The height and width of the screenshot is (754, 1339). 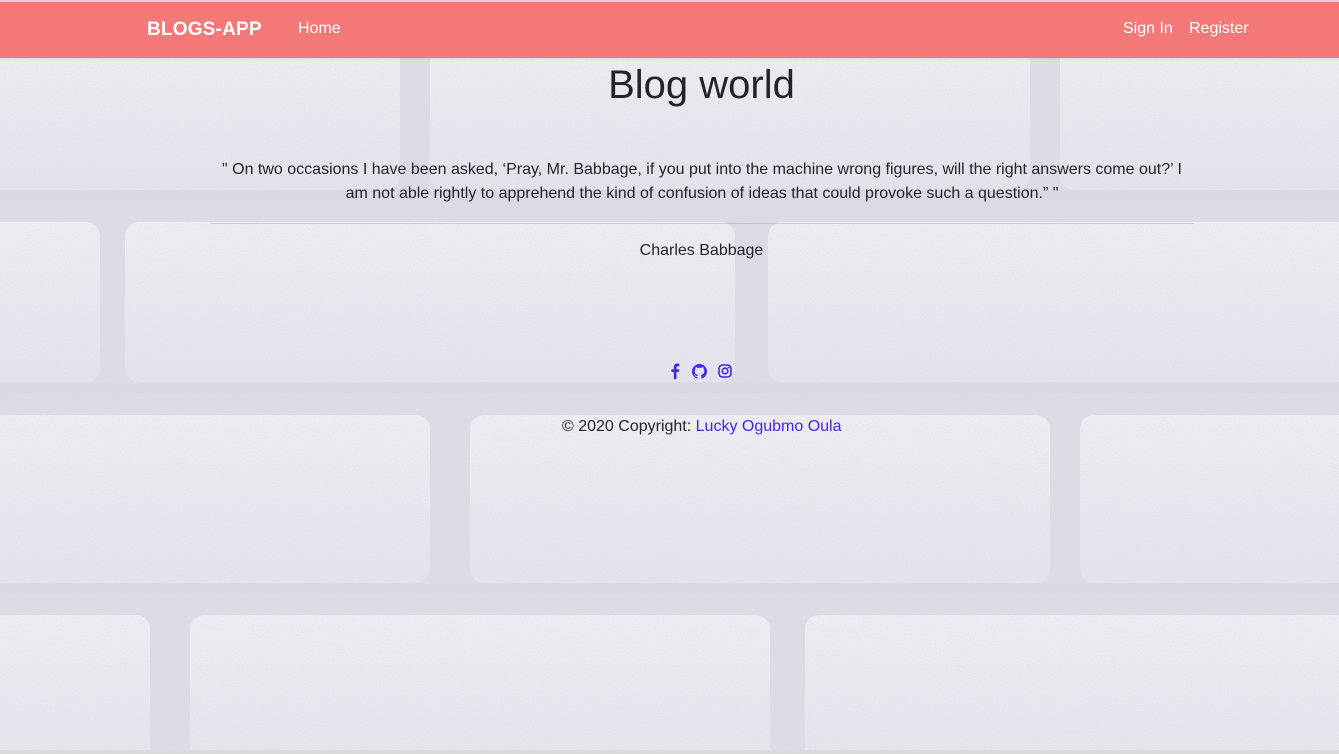 What do you see at coordinates (669, 752) in the screenshot?
I see `window-bottom-edge` at bounding box center [669, 752].